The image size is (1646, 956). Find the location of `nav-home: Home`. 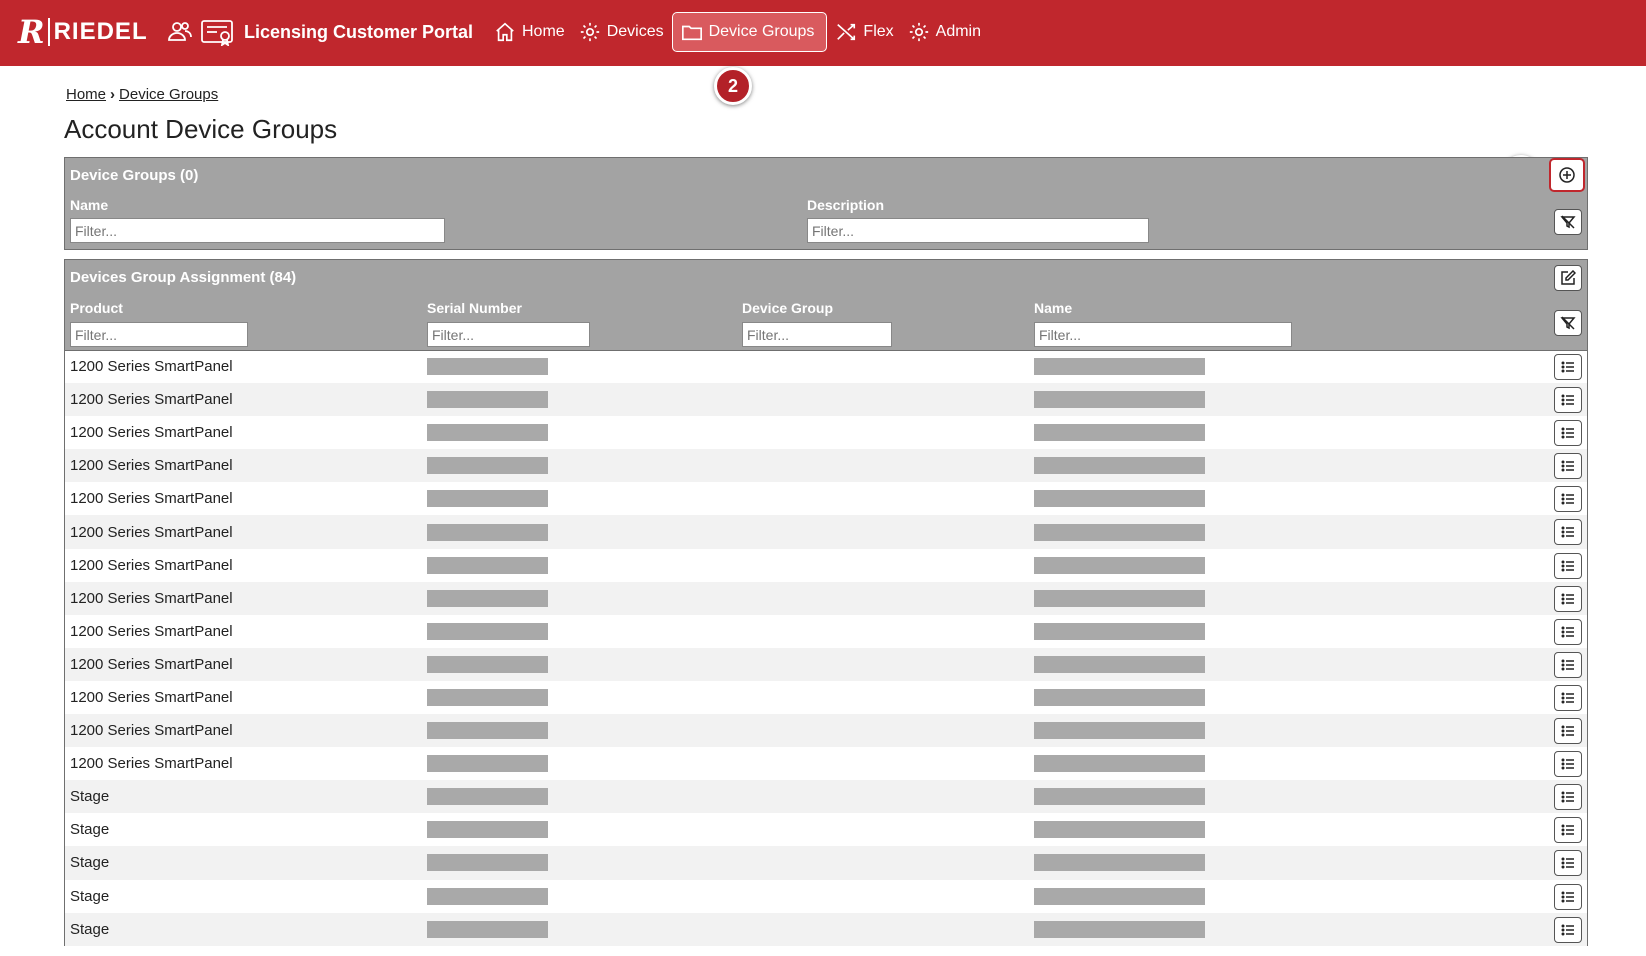

nav-home: Home is located at coordinates (529, 32).